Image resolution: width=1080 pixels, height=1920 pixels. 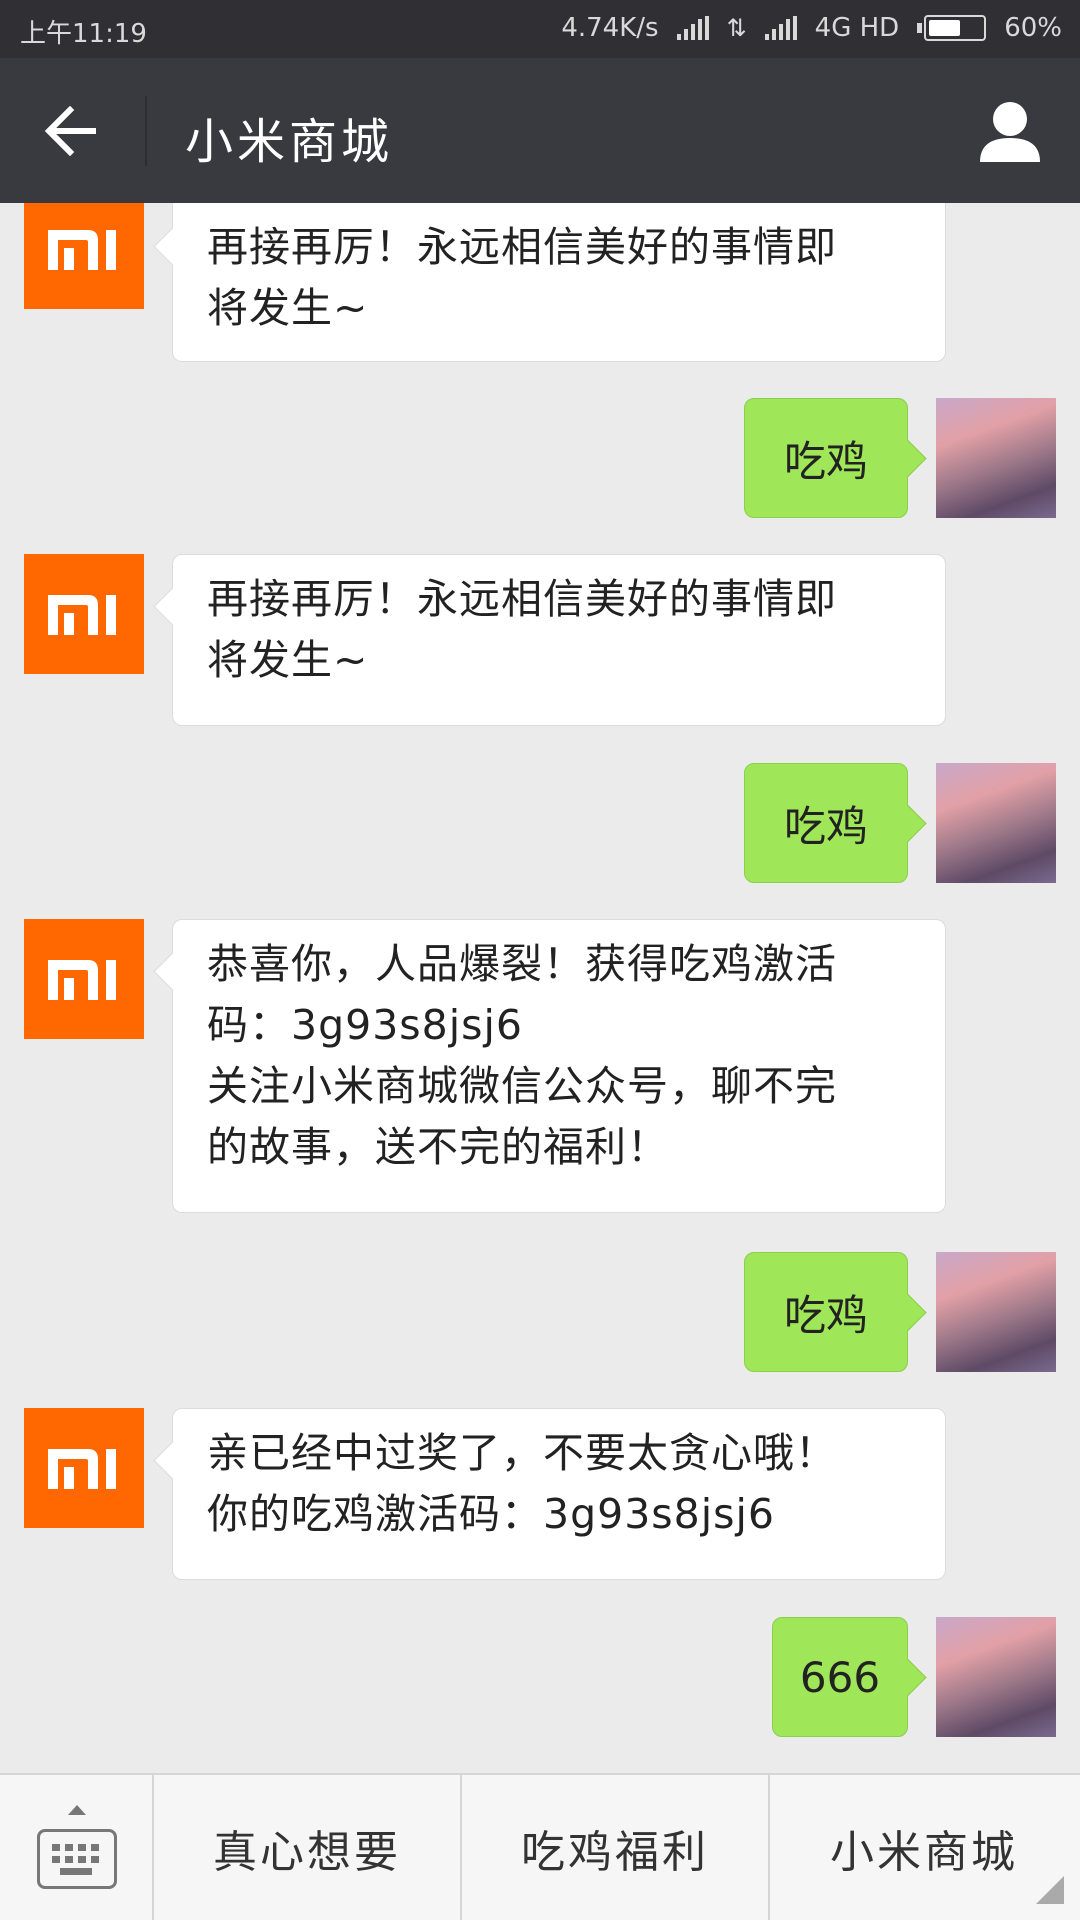 I want to click on menu-item-want: 真心想要, so click(x=308, y=1847).